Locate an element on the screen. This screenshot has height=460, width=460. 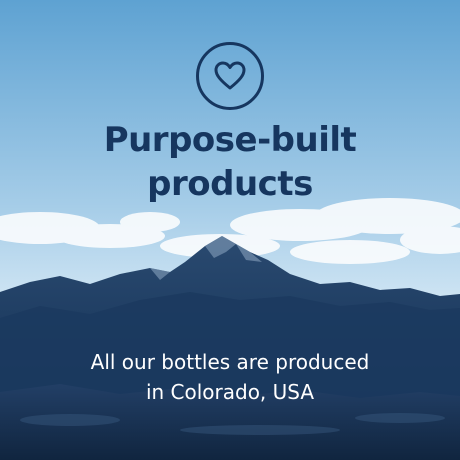
headline-line-1: Purpose-built is located at coordinates (230, 140).